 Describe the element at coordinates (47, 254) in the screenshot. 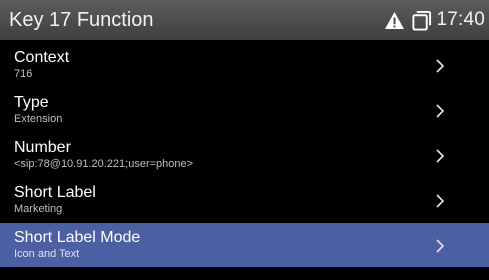

I see `list-item-value: Icon and Text` at that location.